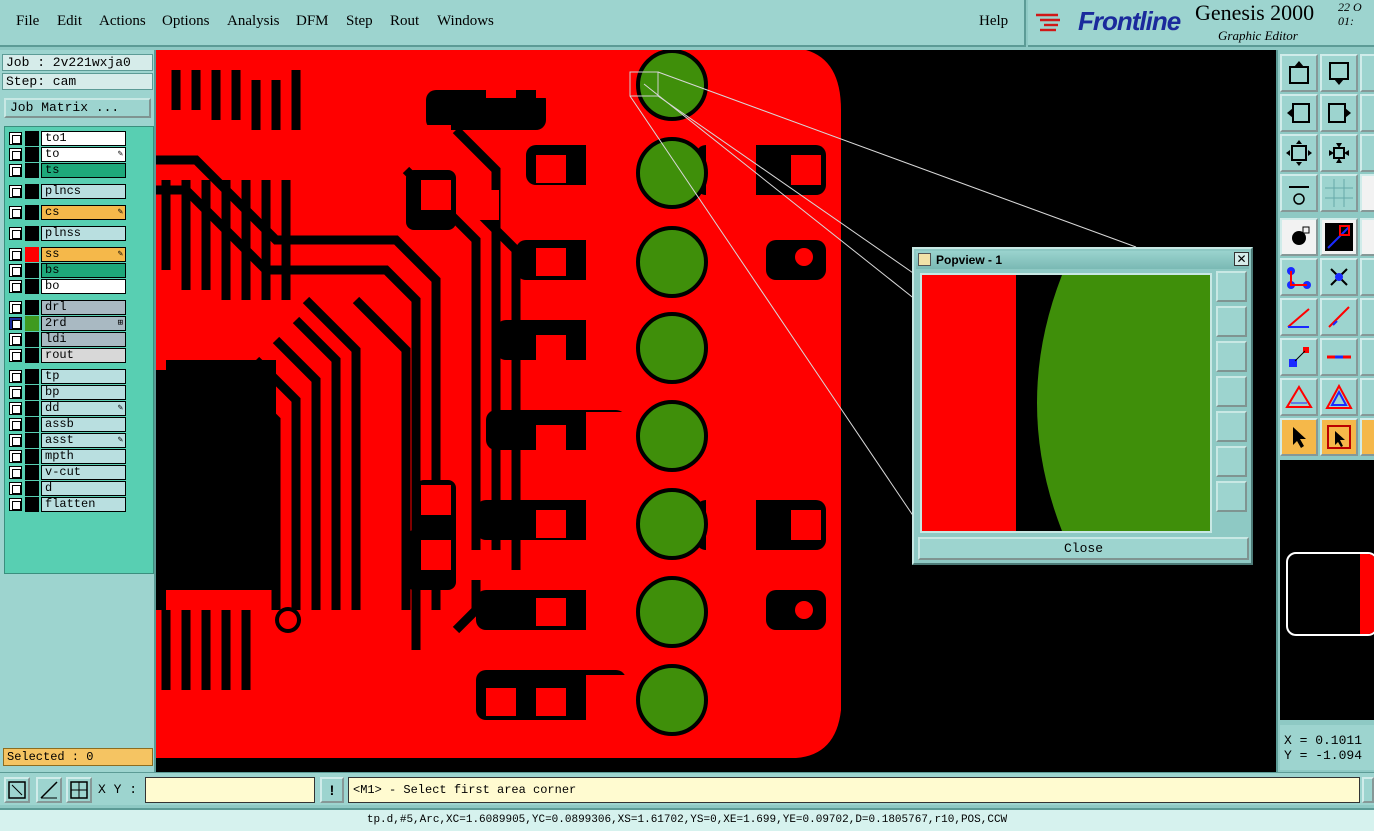 The width and height of the screenshot is (1374, 831). Describe the element at coordinates (186, 21) in the screenshot. I see `menu-options: Options` at that location.